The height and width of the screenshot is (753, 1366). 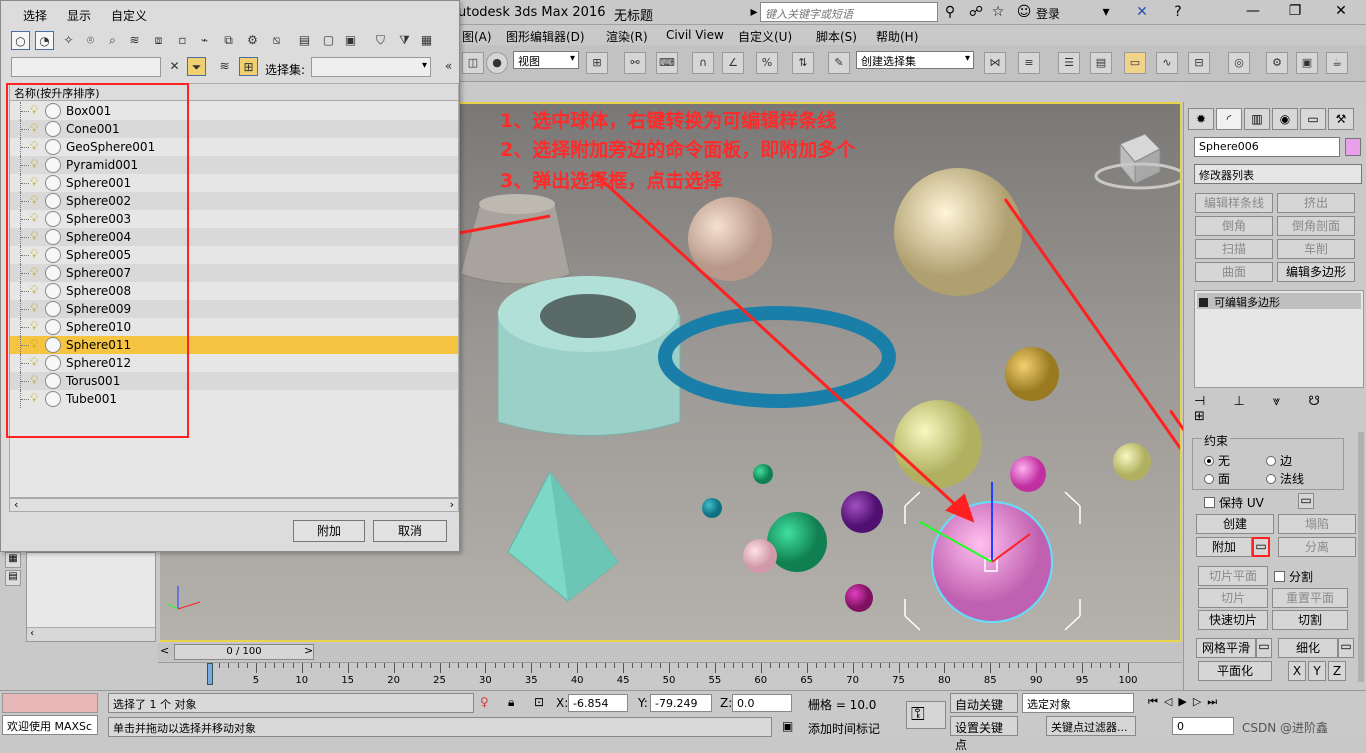 I want to click on reset-plane-button: 重置平面, so click(x=1310, y=598).